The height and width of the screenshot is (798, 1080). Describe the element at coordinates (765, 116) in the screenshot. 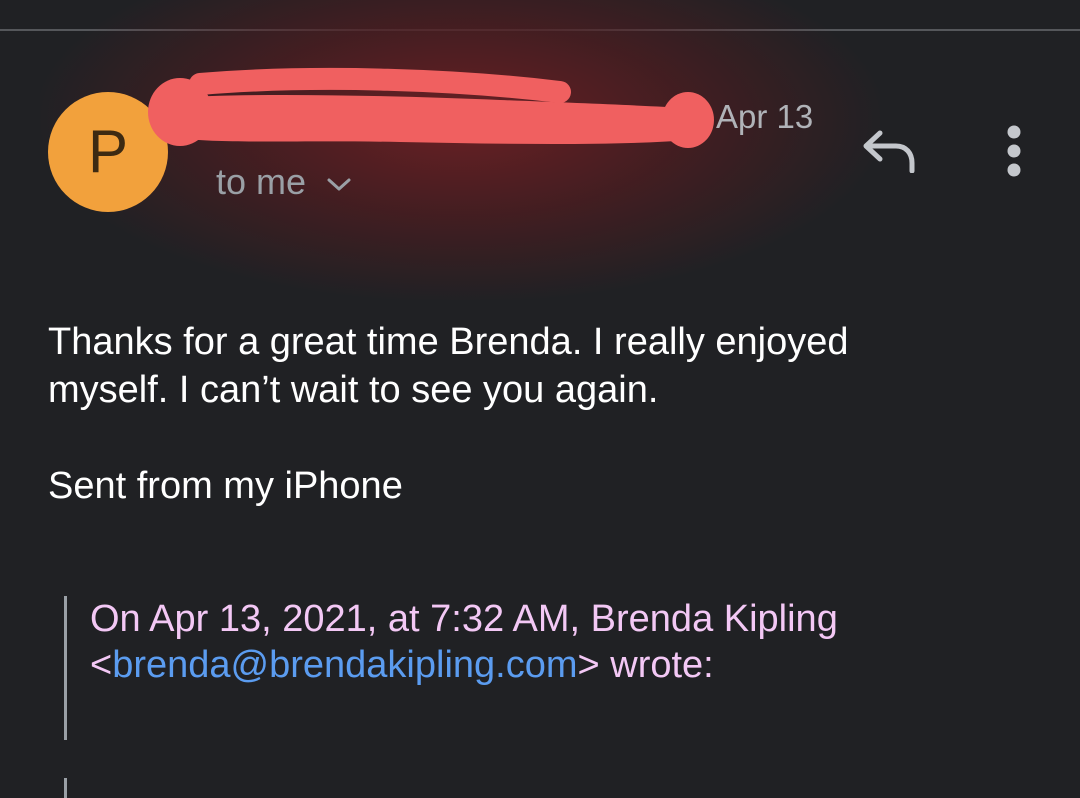

I see `message-date: Apr 13` at that location.